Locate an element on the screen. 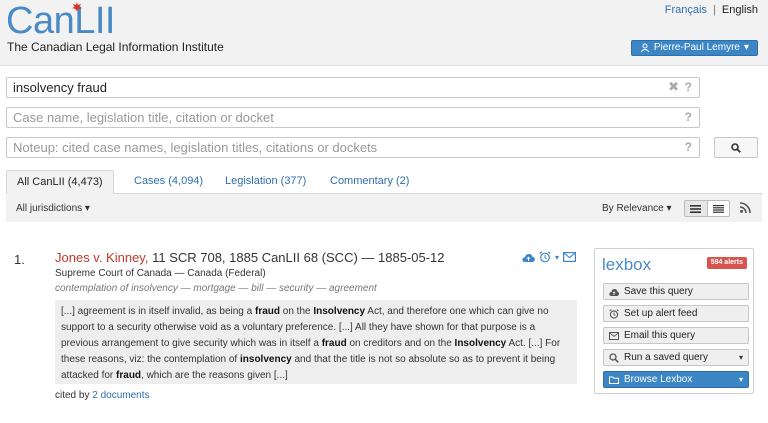 The image size is (768, 423). rss-button is located at coordinates (745, 209).